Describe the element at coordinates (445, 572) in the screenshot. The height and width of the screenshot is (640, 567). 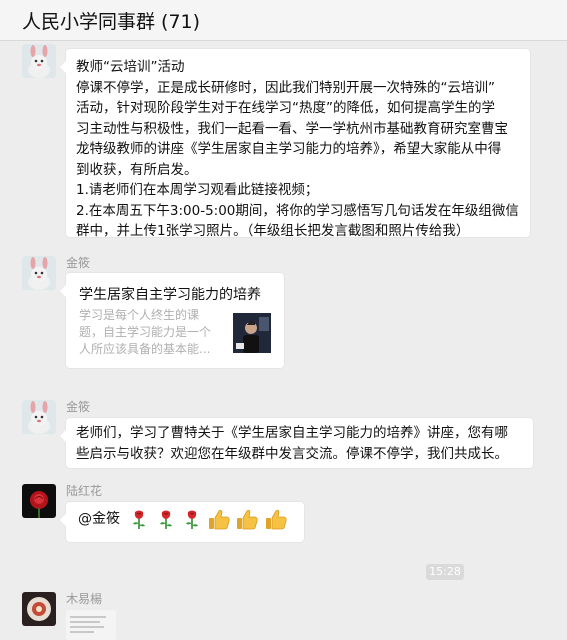
I see `timestamp-badge: 15:28` at that location.